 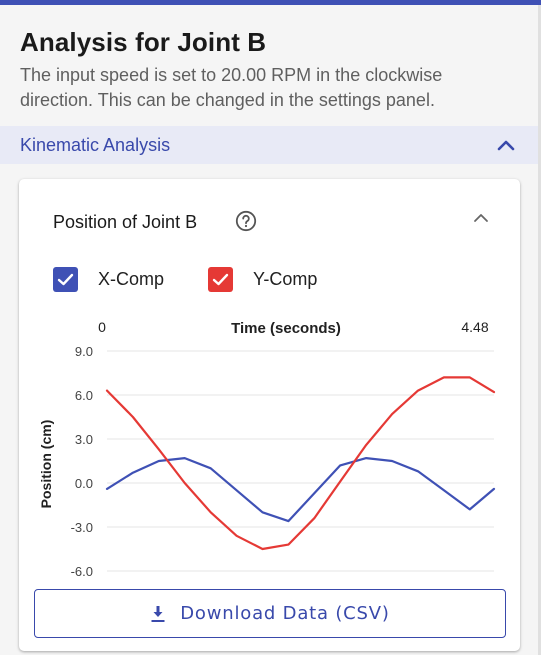 I want to click on page-title: Analysis for Joint B, so click(x=143, y=42).